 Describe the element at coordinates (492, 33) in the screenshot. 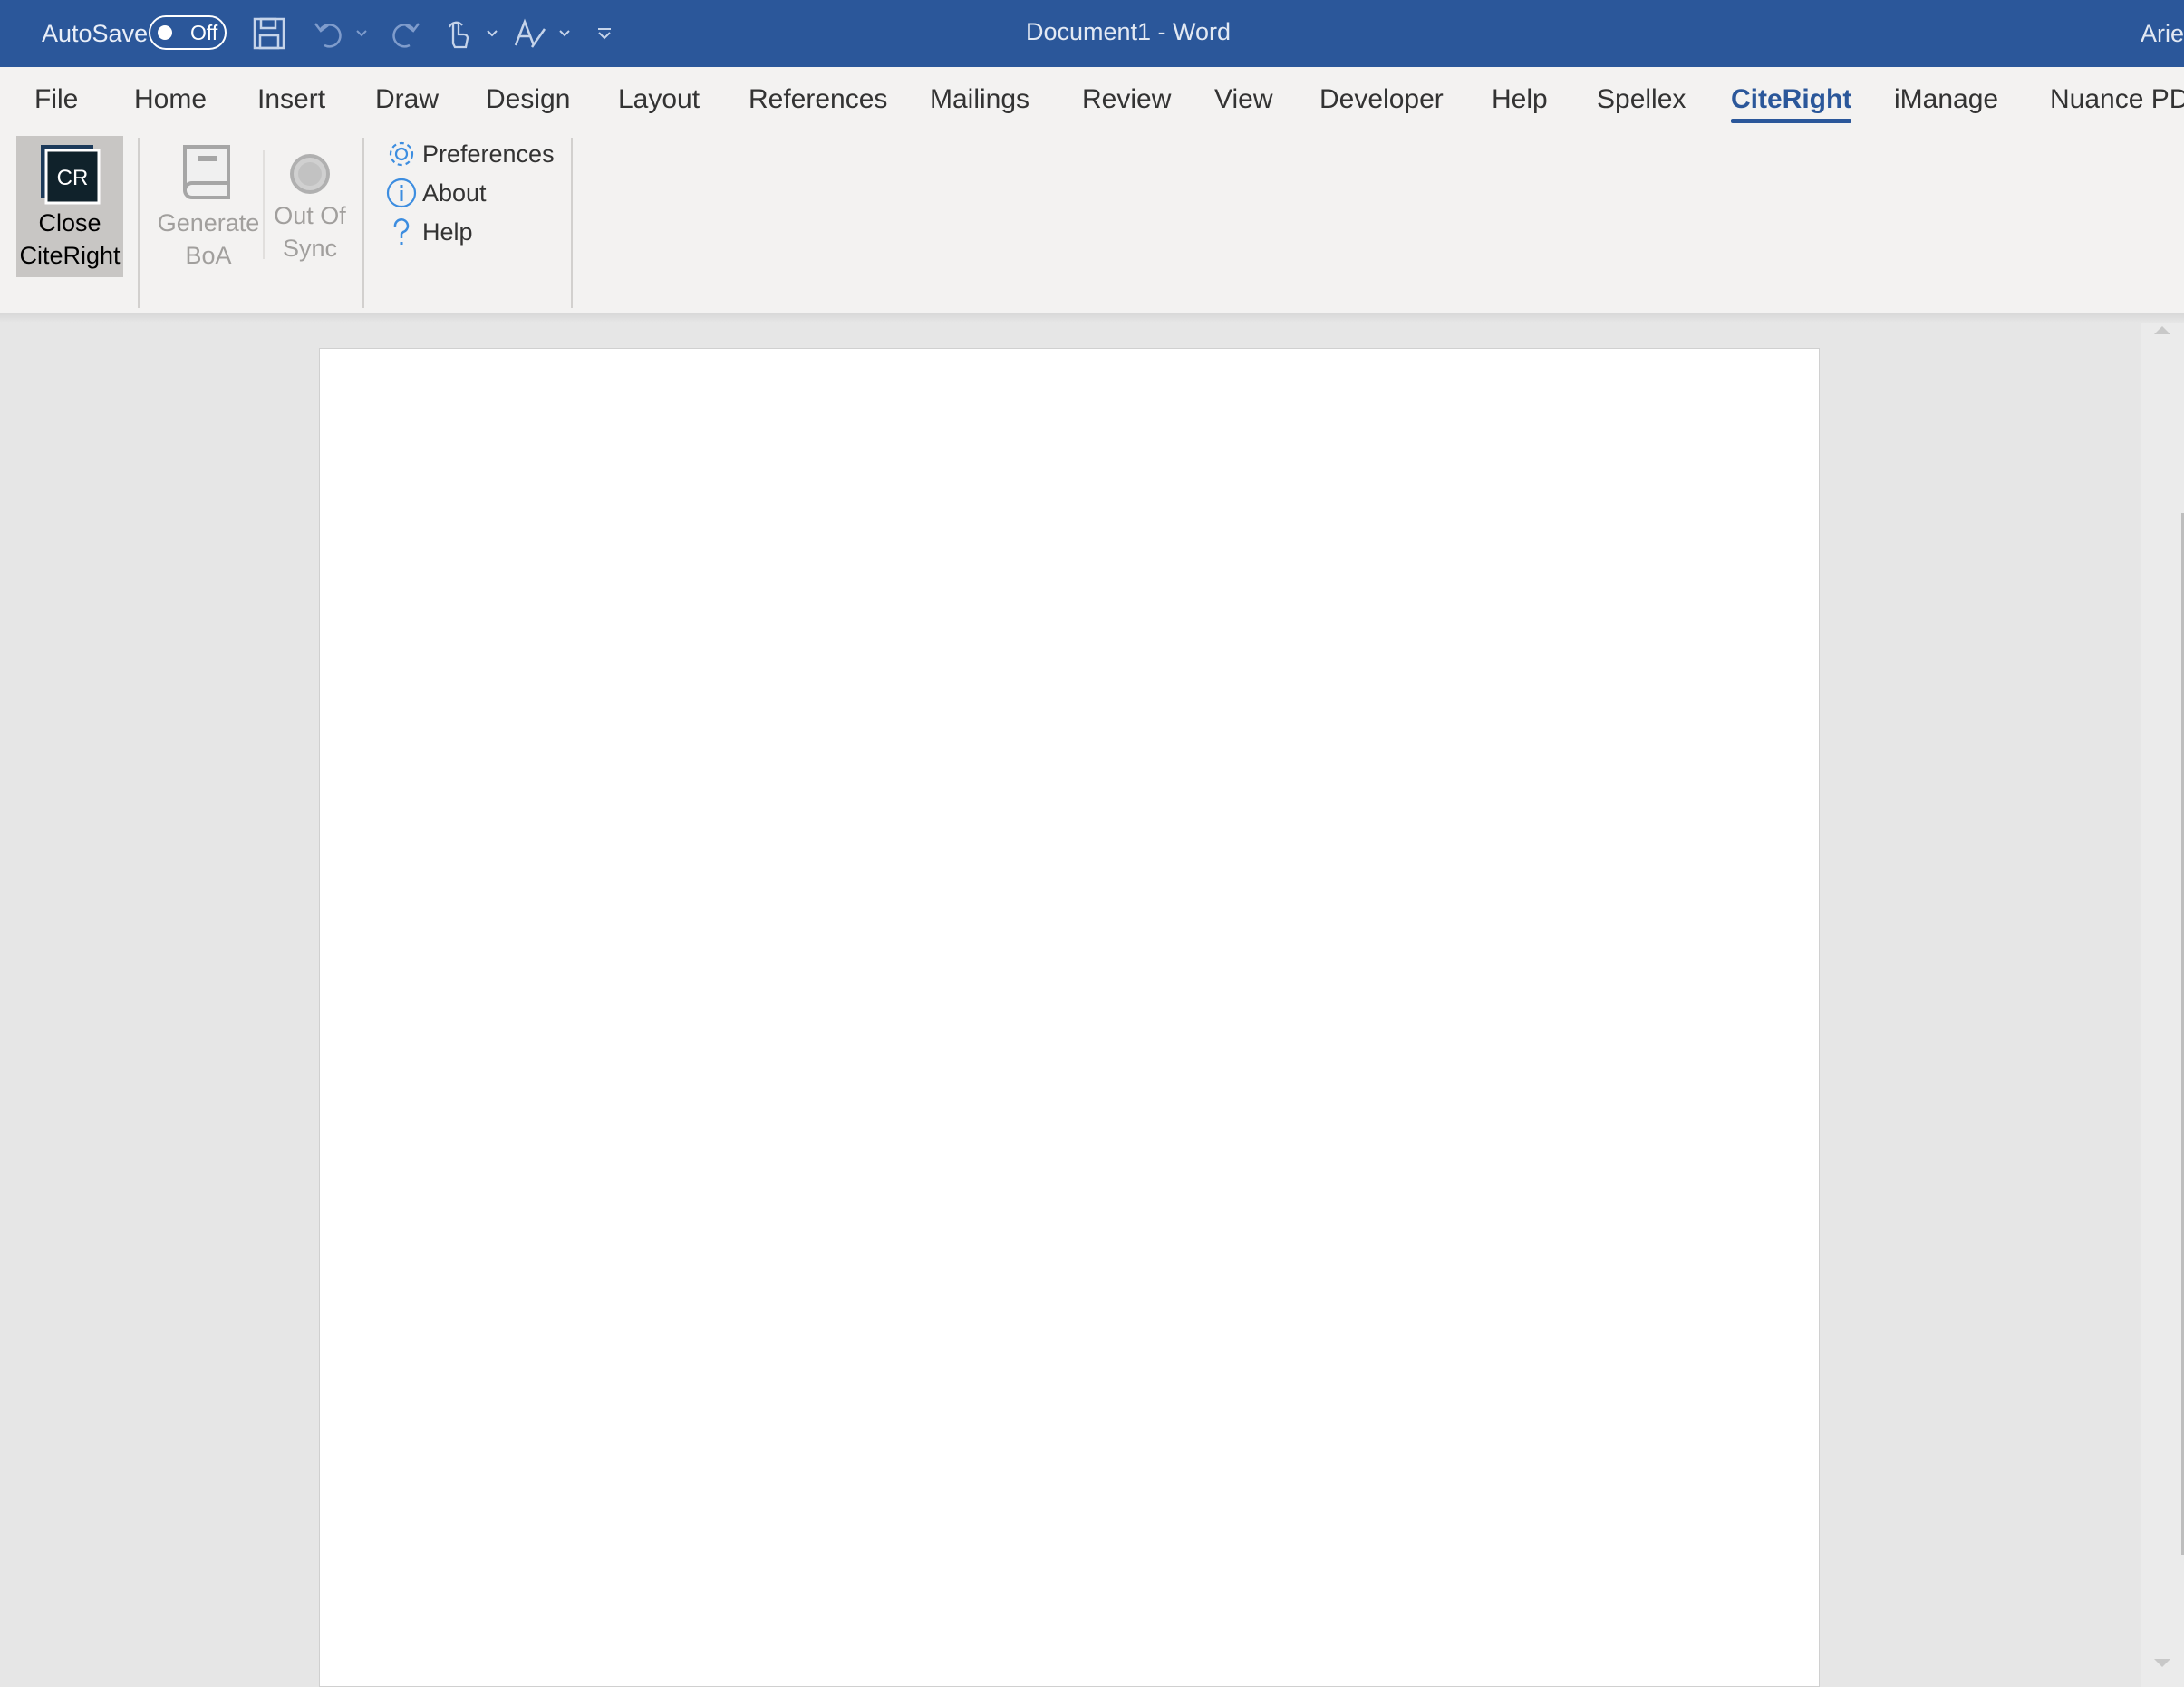

I see `touch-dropdown-icon` at that location.